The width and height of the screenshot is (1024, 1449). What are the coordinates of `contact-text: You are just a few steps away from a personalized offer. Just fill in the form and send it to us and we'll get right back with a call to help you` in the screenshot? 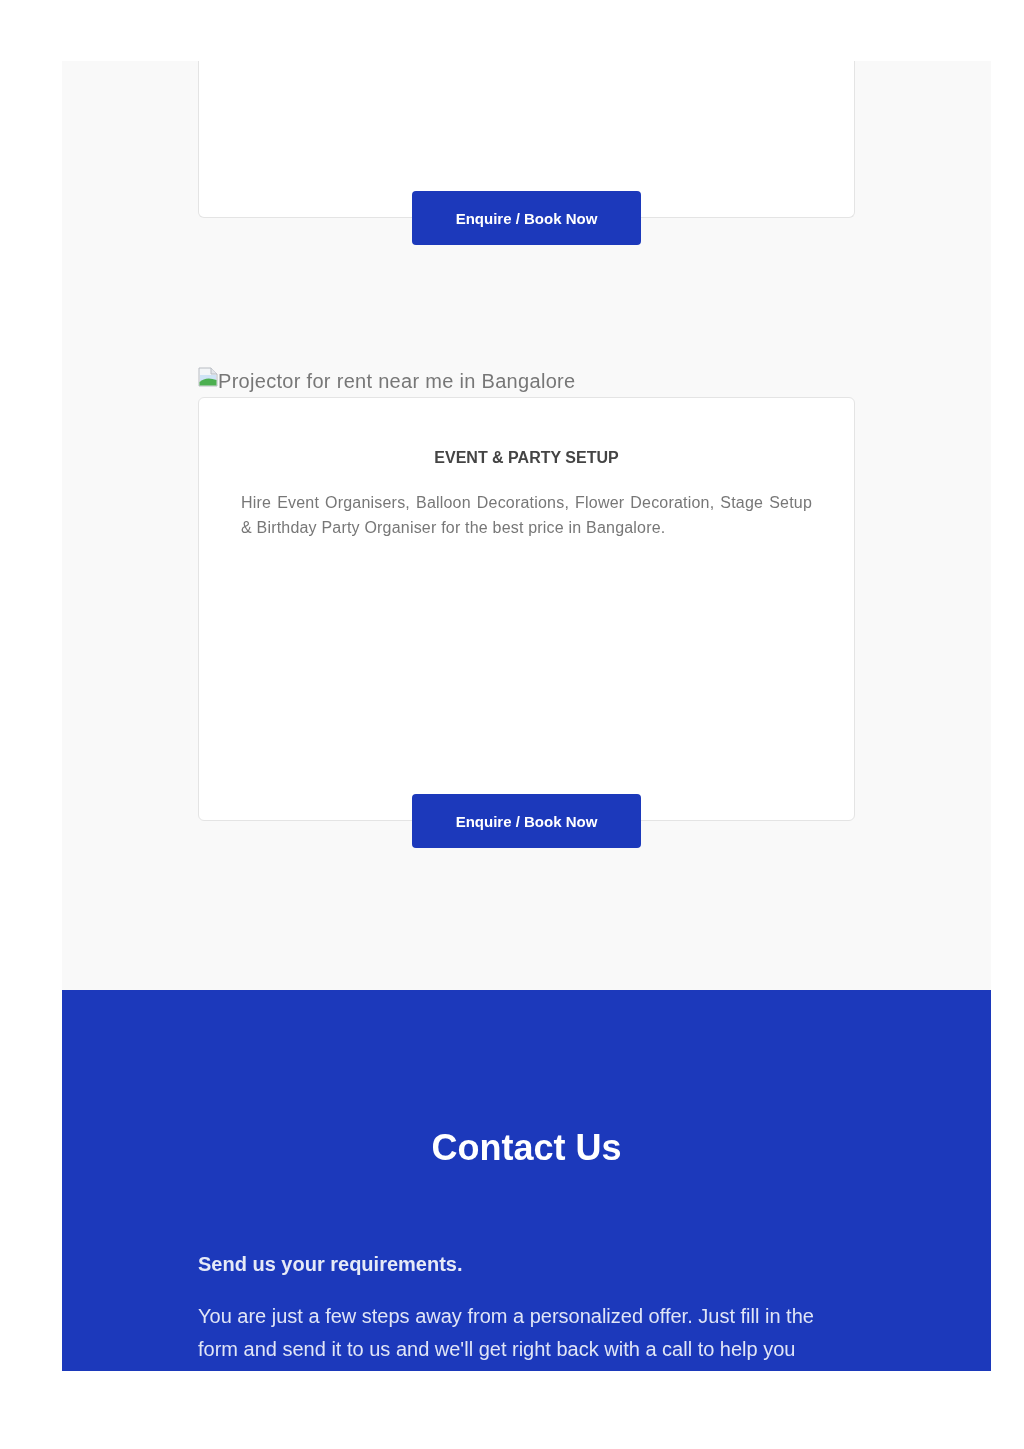 It's located at (506, 1333).